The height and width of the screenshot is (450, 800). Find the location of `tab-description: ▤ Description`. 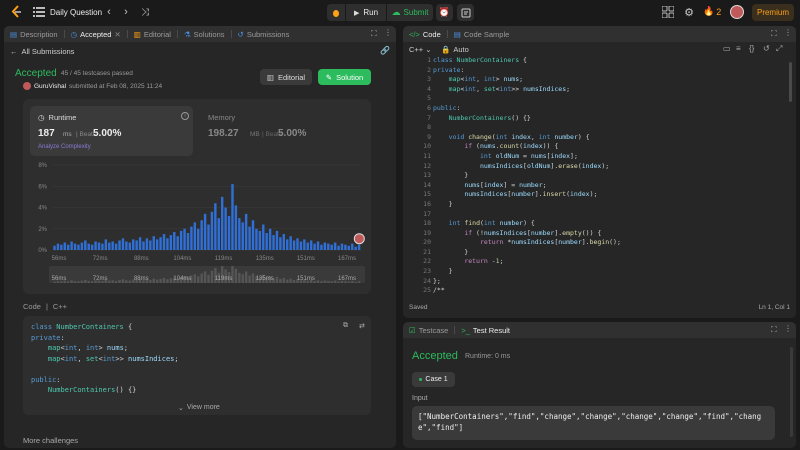

tab-description: ▤ Description is located at coordinates (34, 34).